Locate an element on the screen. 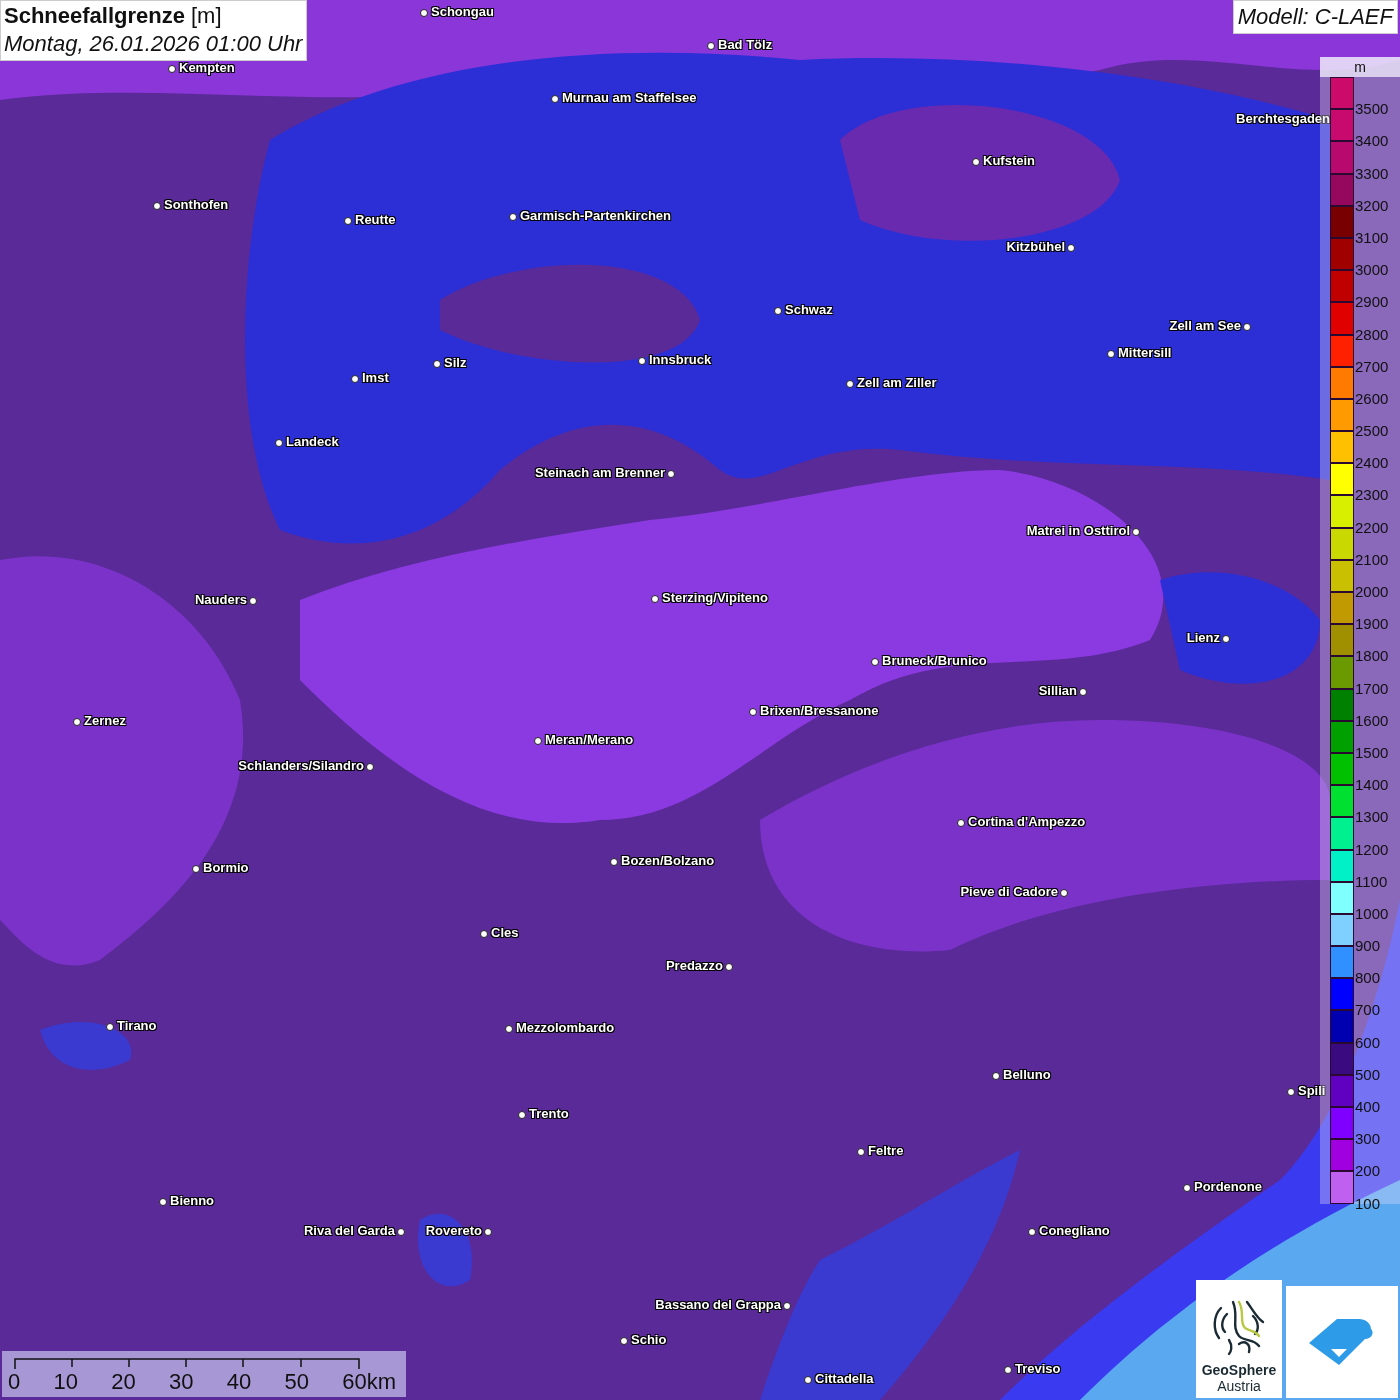  legend-value: 3500 is located at coordinates (1372, 109).